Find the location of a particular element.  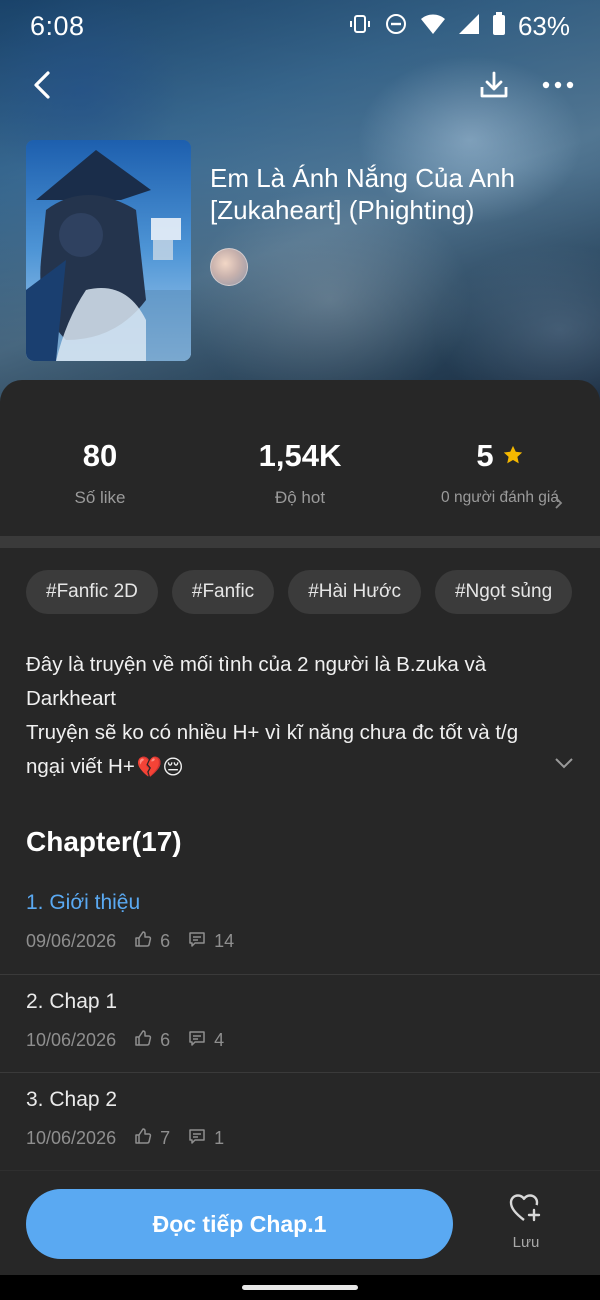

tag-list: #Fanfic 2D #Fanfic #Hài Hước #Ngọt sủng is located at coordinates (299, 592).